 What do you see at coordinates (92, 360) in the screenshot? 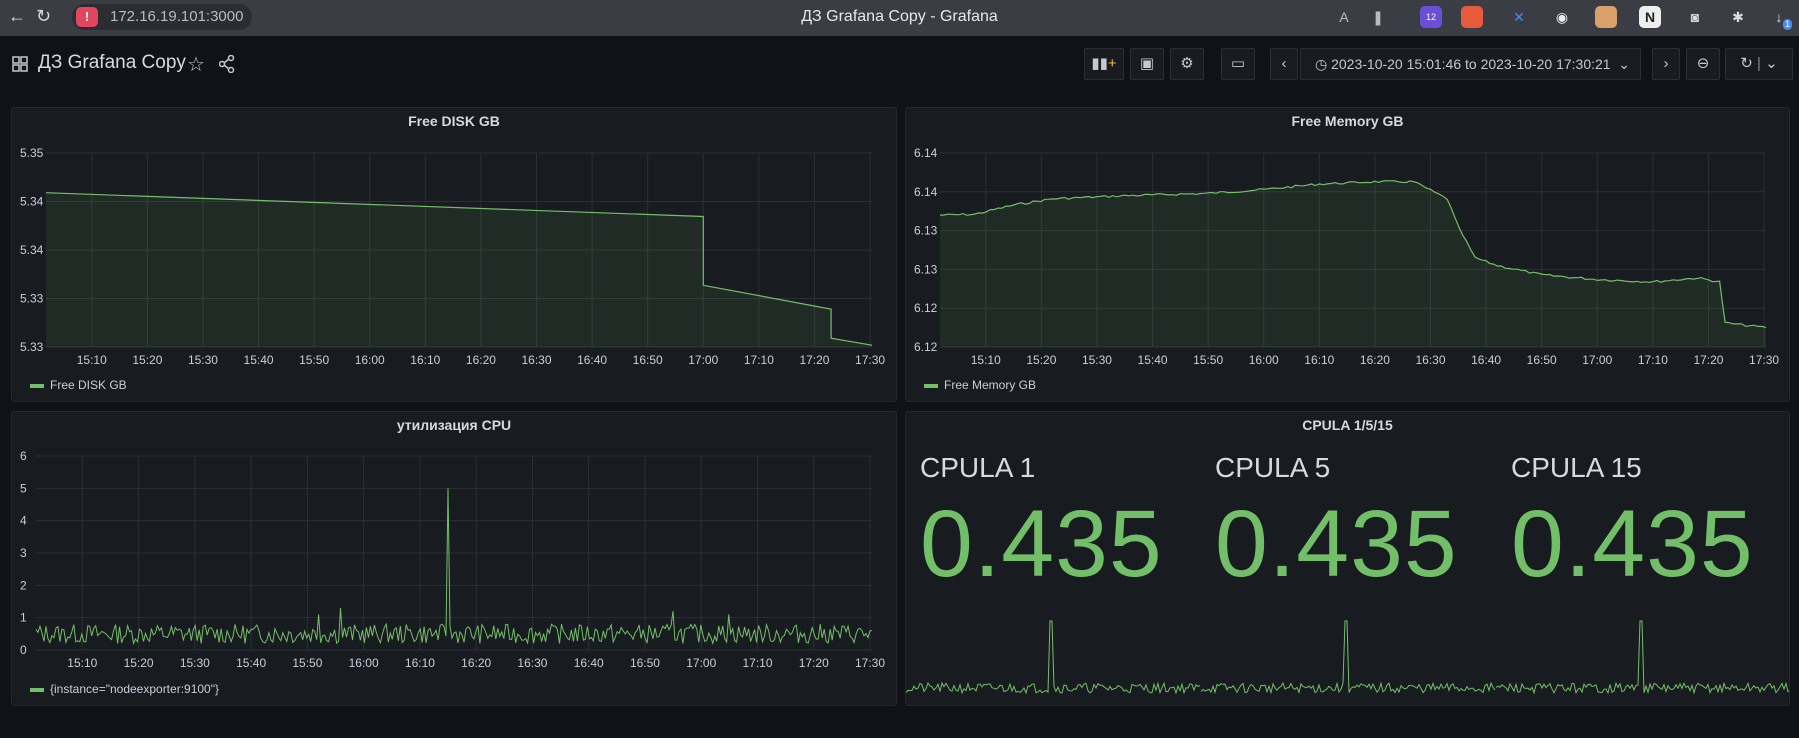
I see `x-tick-label: 15:10` at bounding box center [92, 360].